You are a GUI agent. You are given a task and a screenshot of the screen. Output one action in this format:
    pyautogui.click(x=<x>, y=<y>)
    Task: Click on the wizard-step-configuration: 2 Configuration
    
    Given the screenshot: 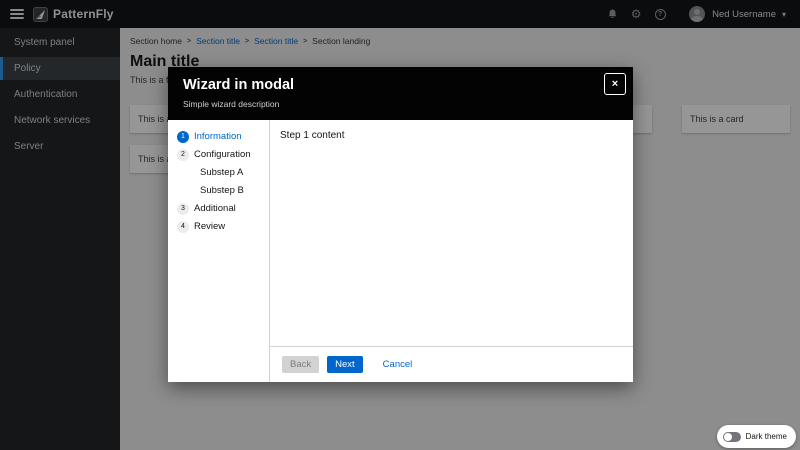 What is the action you would take?
    pyautogui.click(x=218, y=155)
    